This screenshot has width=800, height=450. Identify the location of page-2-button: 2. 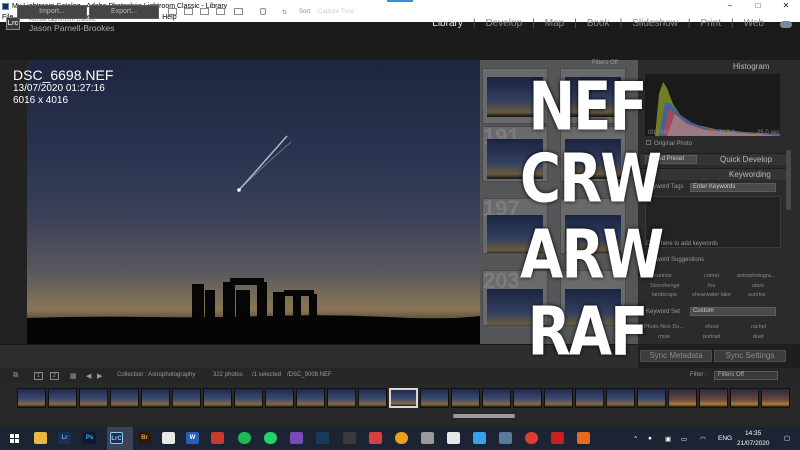
(54, 376).